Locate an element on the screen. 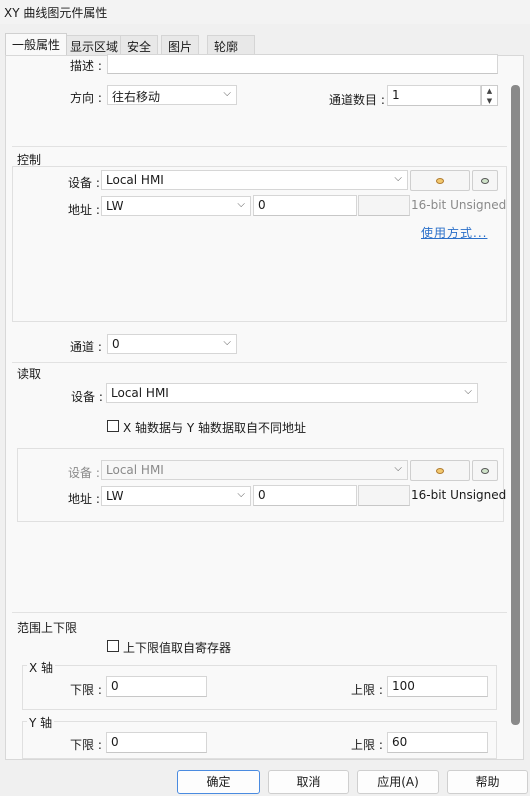  y-axis-label: Y 轴 is located at coordinates (41, 722).